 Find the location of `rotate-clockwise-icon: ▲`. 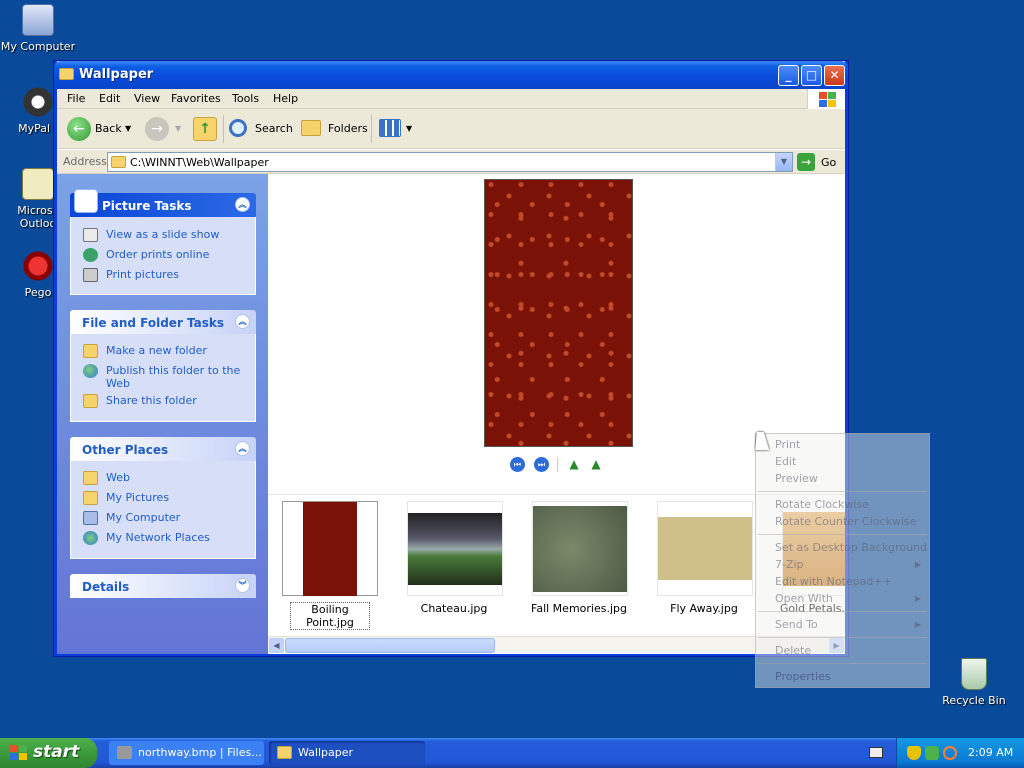

rotate-clockwise-icon: ▲ is located at coordinates (574, 464).